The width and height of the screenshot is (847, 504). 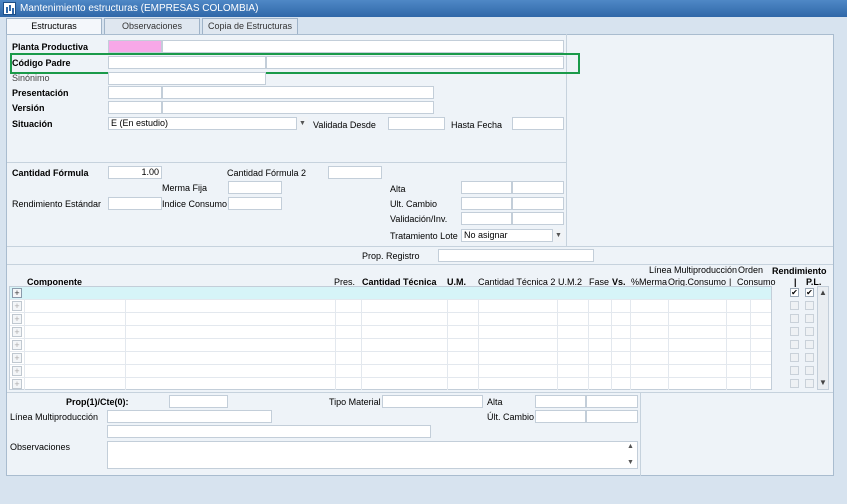 What do you see at coordinates (416, 123) in the screenshot?
I see `validada-desde-input` at bounding box center [416, 123].